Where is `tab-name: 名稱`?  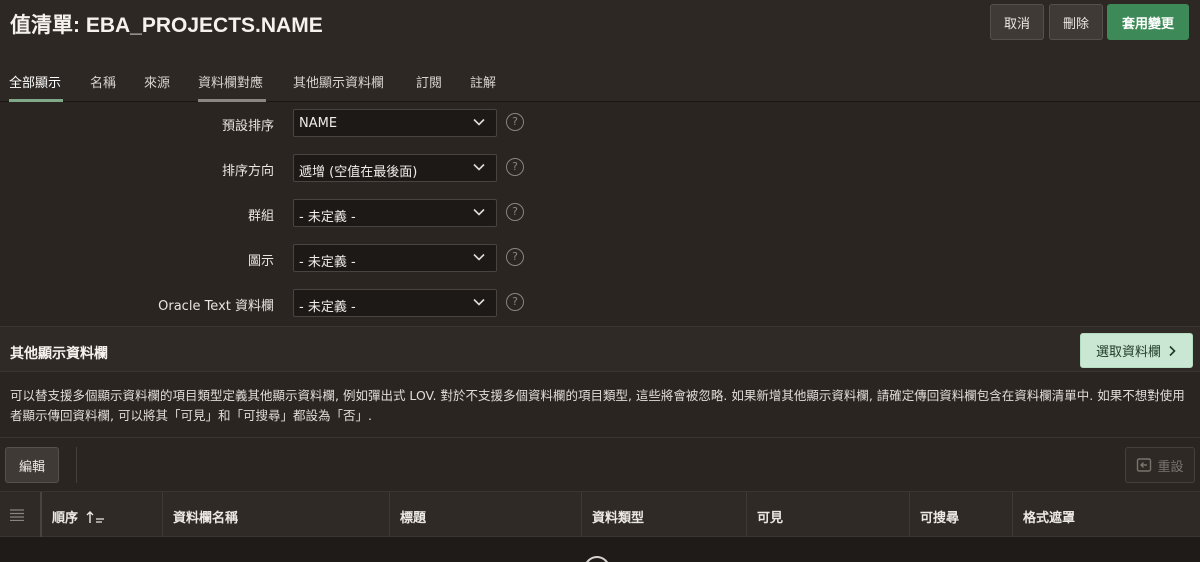
tab-name: 名稱 is located at coordinates (103, 83).